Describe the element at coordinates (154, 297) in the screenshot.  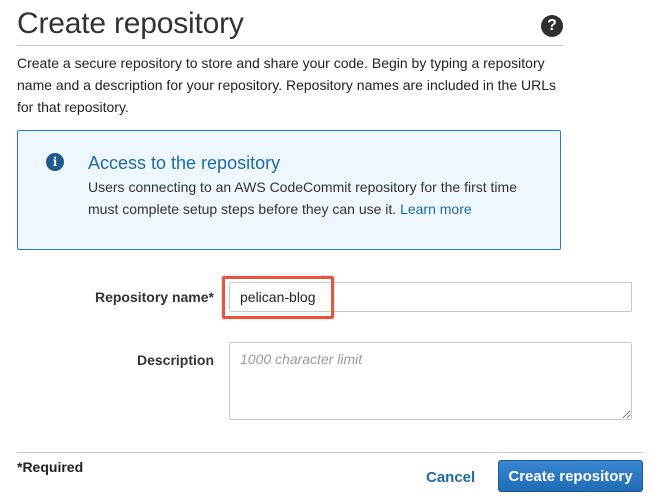
I see `repository-name-label: Repository name*` at that location.